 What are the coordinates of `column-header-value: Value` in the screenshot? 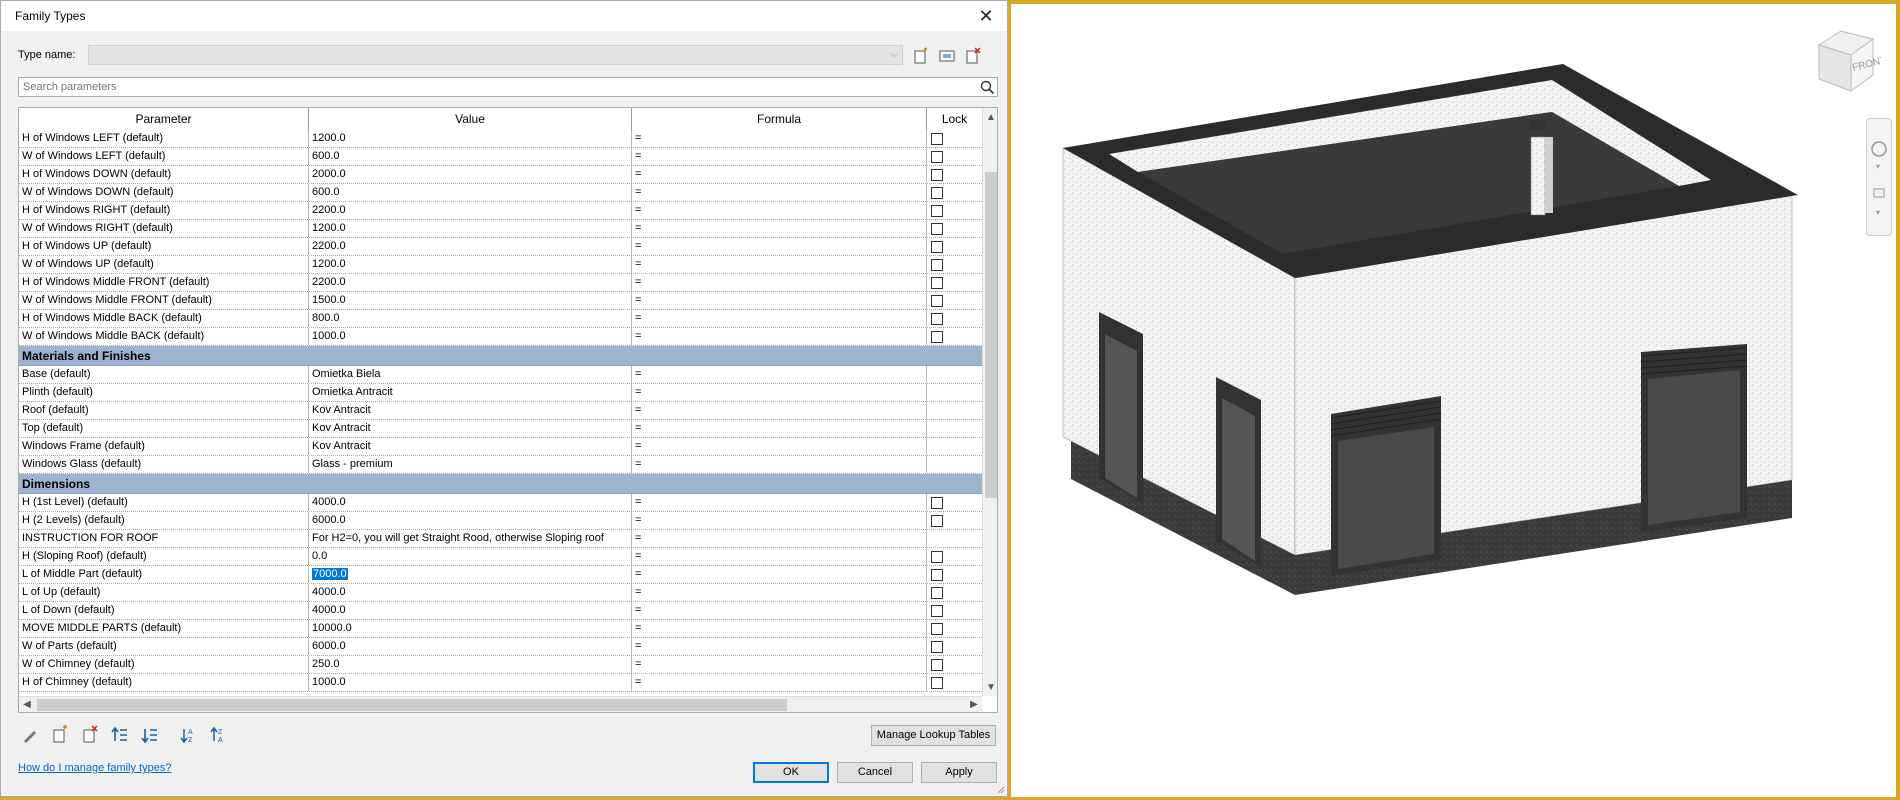 It's located at (470, 119).